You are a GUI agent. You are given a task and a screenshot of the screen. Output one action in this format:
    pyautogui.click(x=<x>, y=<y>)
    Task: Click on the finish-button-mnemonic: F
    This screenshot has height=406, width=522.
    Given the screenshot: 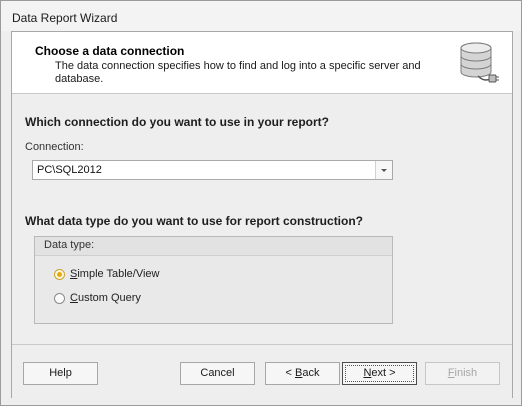 What is the action you would take?
    pyautogui.click(x=451, y=373)
    